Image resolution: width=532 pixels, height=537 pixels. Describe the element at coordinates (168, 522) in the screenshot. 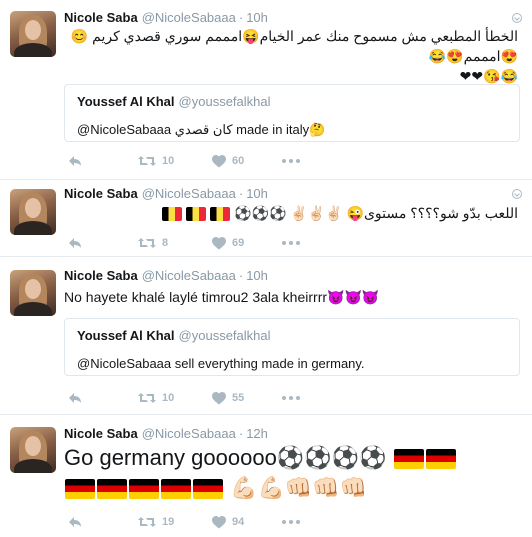

I see `retweet-count: 19` at that location.